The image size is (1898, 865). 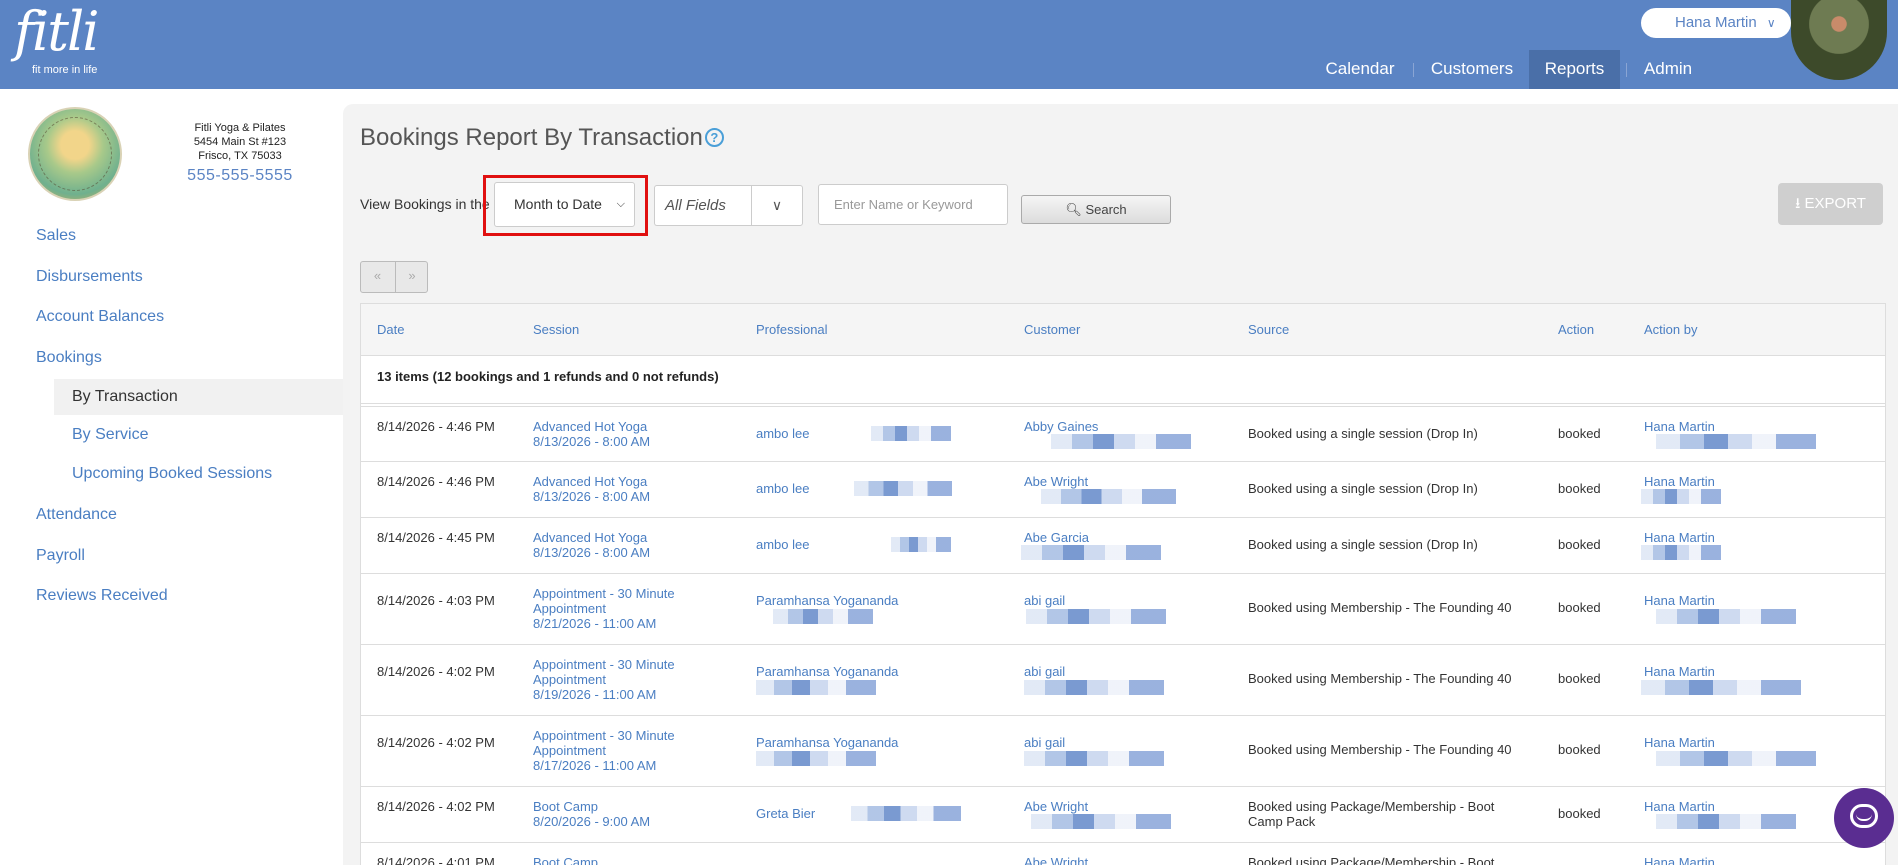 I want to click on column-header-session: Session, so click(x=556, y=329).